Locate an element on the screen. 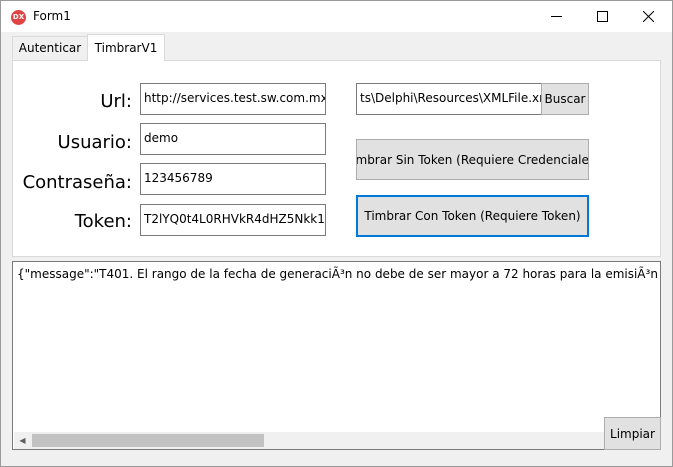 Image resolution: width=673 pixels, height=467 pixels. password-label: Contraseña: is located at coordinates (77, 182).